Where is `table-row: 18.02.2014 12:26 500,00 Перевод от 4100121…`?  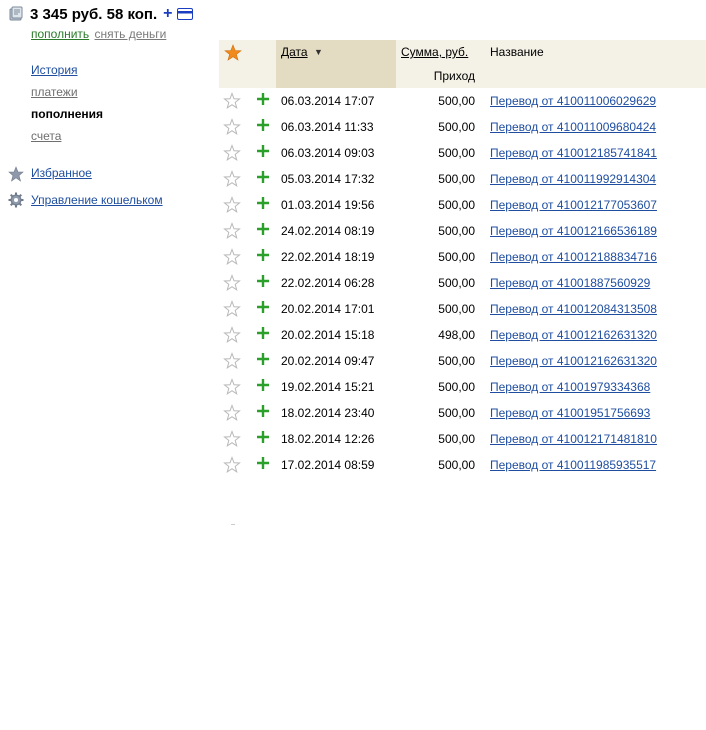
table-row: 18.02.2014 12:26 500,00 Перевод от 4100121… is located at coordinates (462, 439).